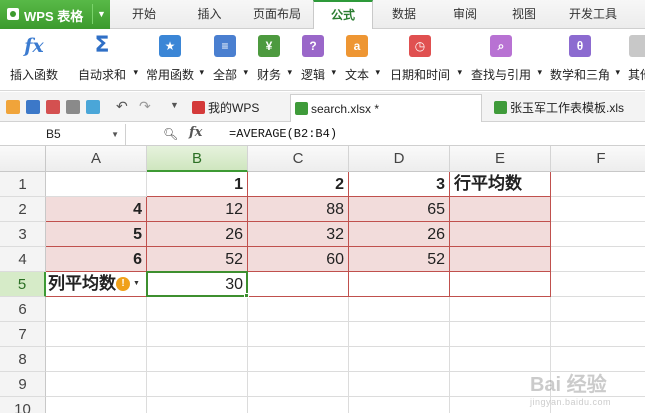 The image size is (645, 413). Describe the element at coordinates (524, 14) in the screenshot. I see `menu-tab-7: 视图` at that location.